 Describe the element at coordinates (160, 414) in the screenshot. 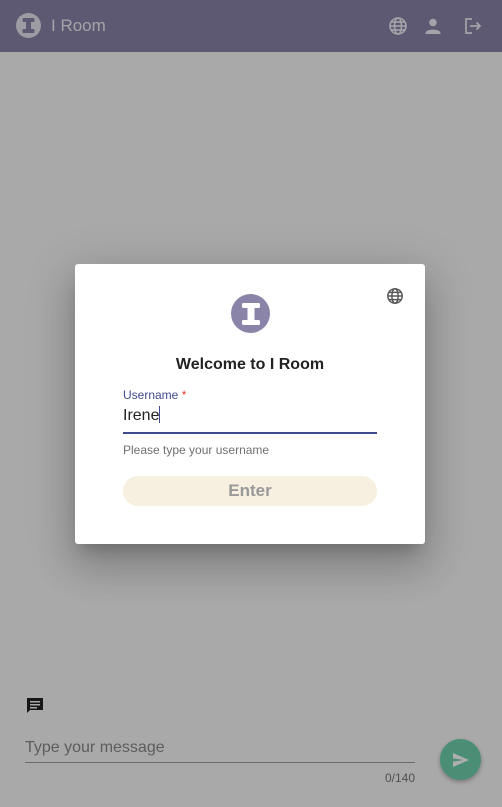

I see `text-caret` at that location.